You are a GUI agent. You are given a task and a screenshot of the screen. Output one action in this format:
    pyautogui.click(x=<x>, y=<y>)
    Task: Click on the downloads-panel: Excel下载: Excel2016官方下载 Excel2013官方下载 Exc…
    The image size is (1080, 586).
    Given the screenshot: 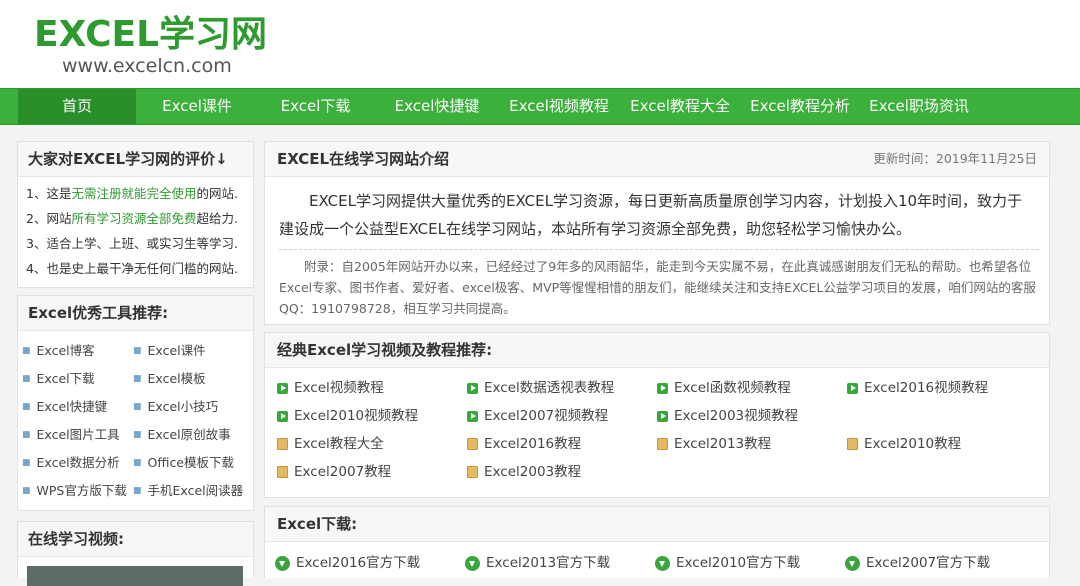 What is the action you would take?
    pyautogui.click(x=657, y=542)
    